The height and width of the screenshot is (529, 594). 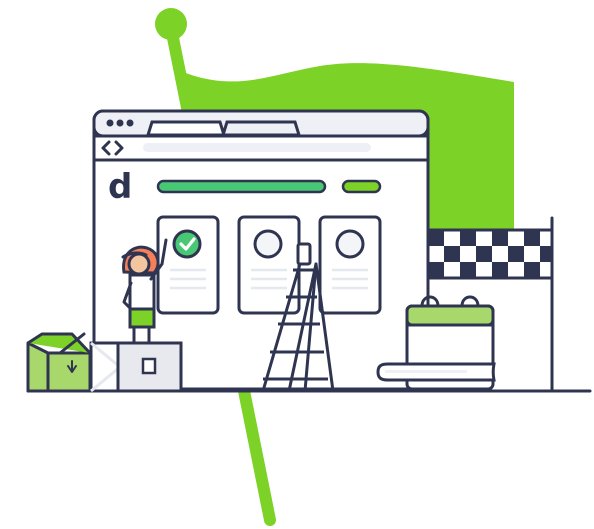 I want to click on open-box, so click(x=59, y=362).